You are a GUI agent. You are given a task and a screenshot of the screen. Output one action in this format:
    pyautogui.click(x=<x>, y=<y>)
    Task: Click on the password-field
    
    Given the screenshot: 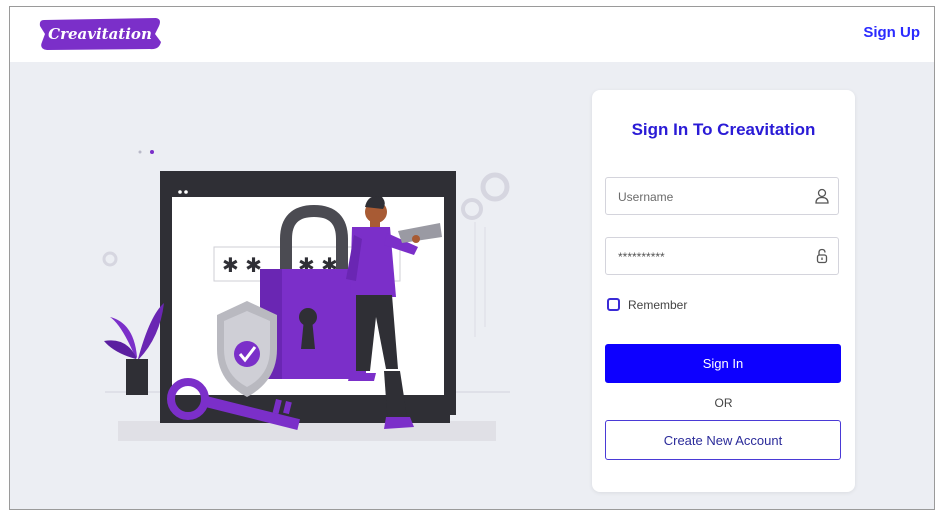 What is the action you would take?
    pyautogui.click(x=722, y=256)
    